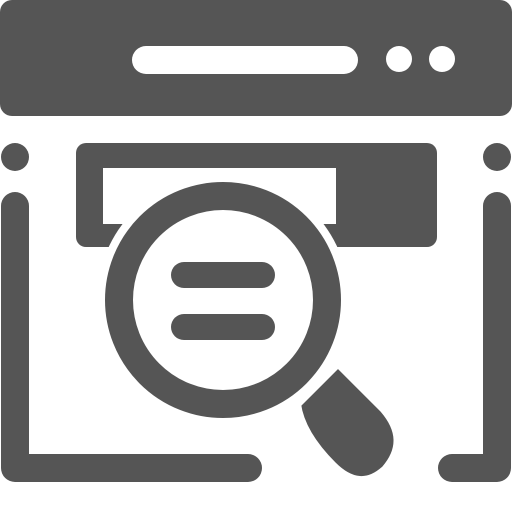 Image resolution: width=512 pixels, height=512 pixels. I want to click on address-bar, so click(245, 60).